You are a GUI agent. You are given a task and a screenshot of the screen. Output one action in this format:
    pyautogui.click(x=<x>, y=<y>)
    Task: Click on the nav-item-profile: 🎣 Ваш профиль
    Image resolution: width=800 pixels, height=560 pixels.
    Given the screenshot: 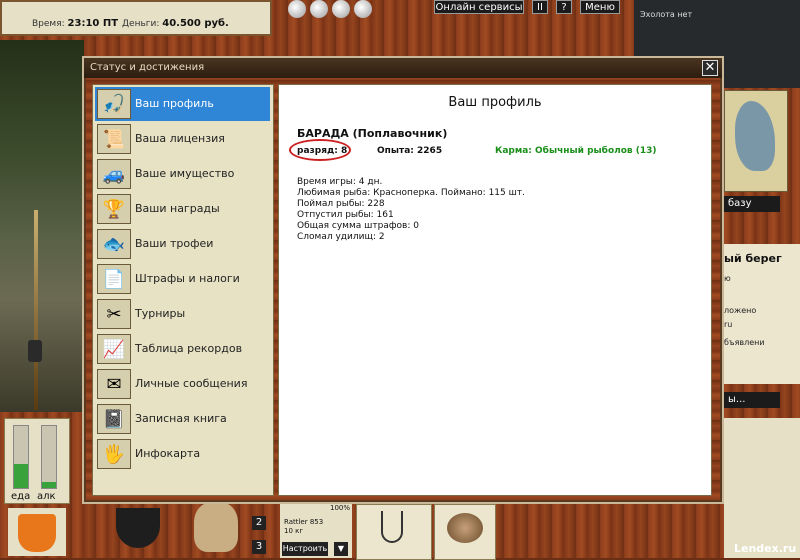 What is the action you would take?
    pyautogui.click(x=182, y=104)
    